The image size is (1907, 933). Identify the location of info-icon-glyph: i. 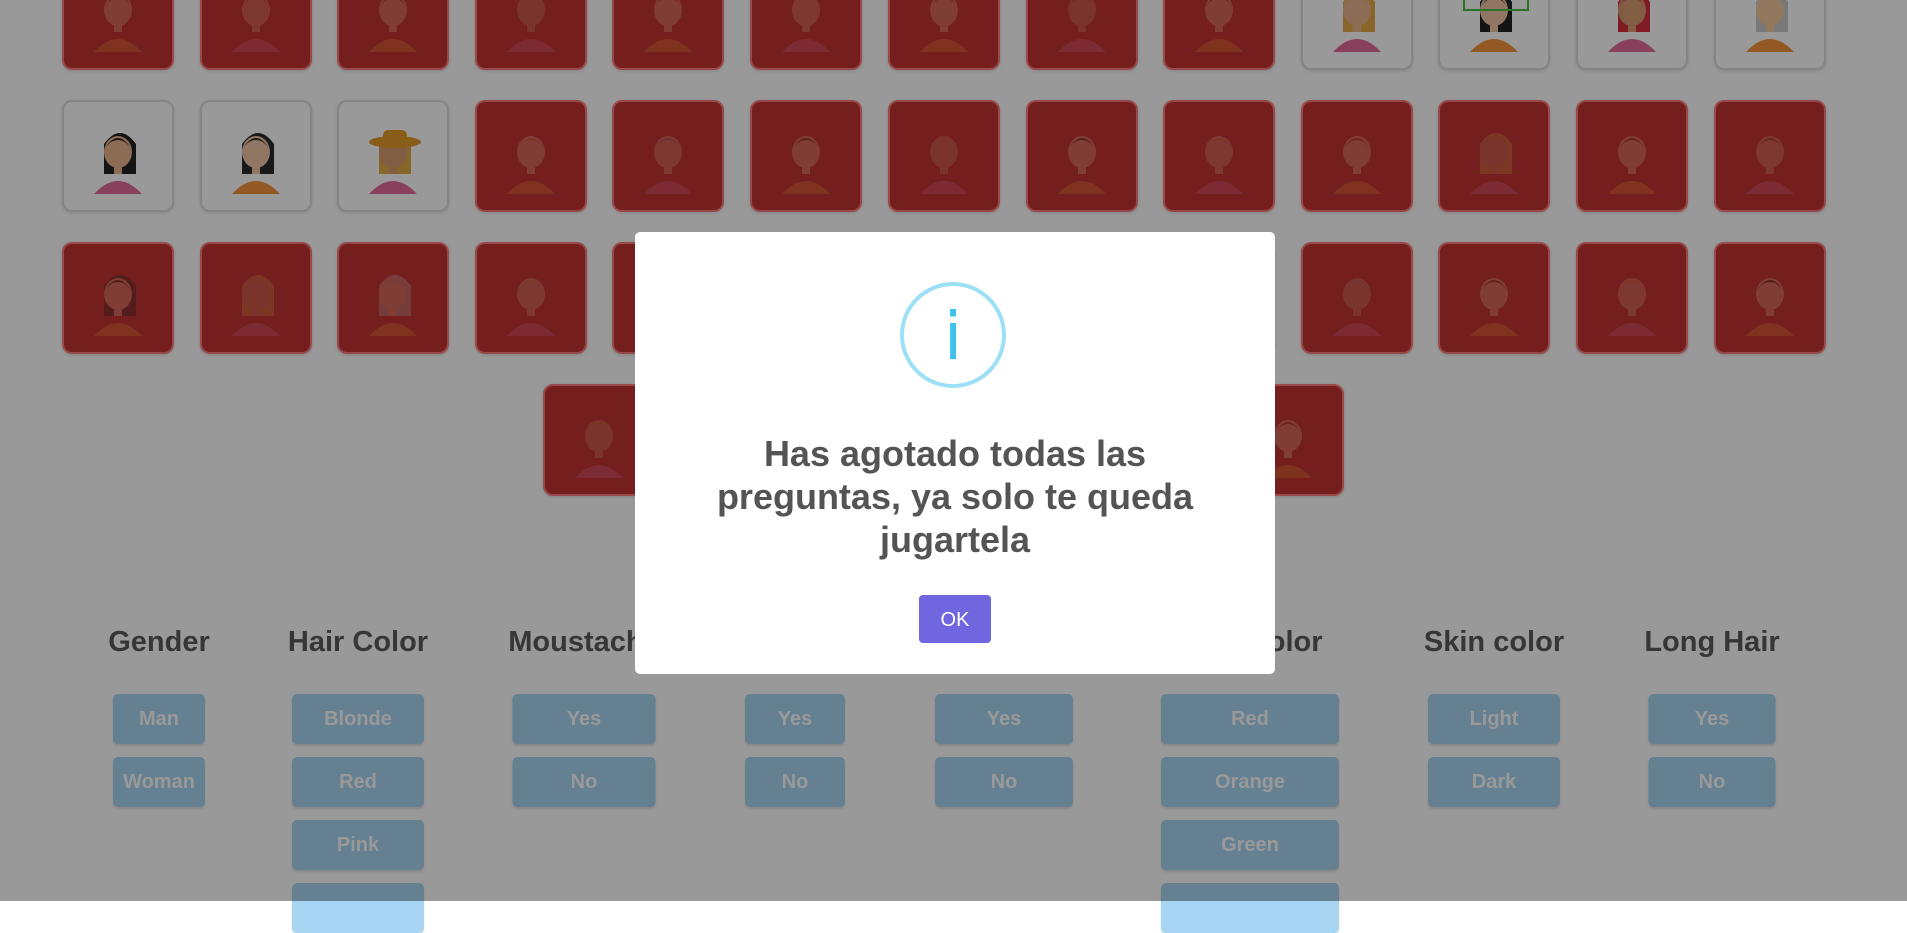
(953, 336).